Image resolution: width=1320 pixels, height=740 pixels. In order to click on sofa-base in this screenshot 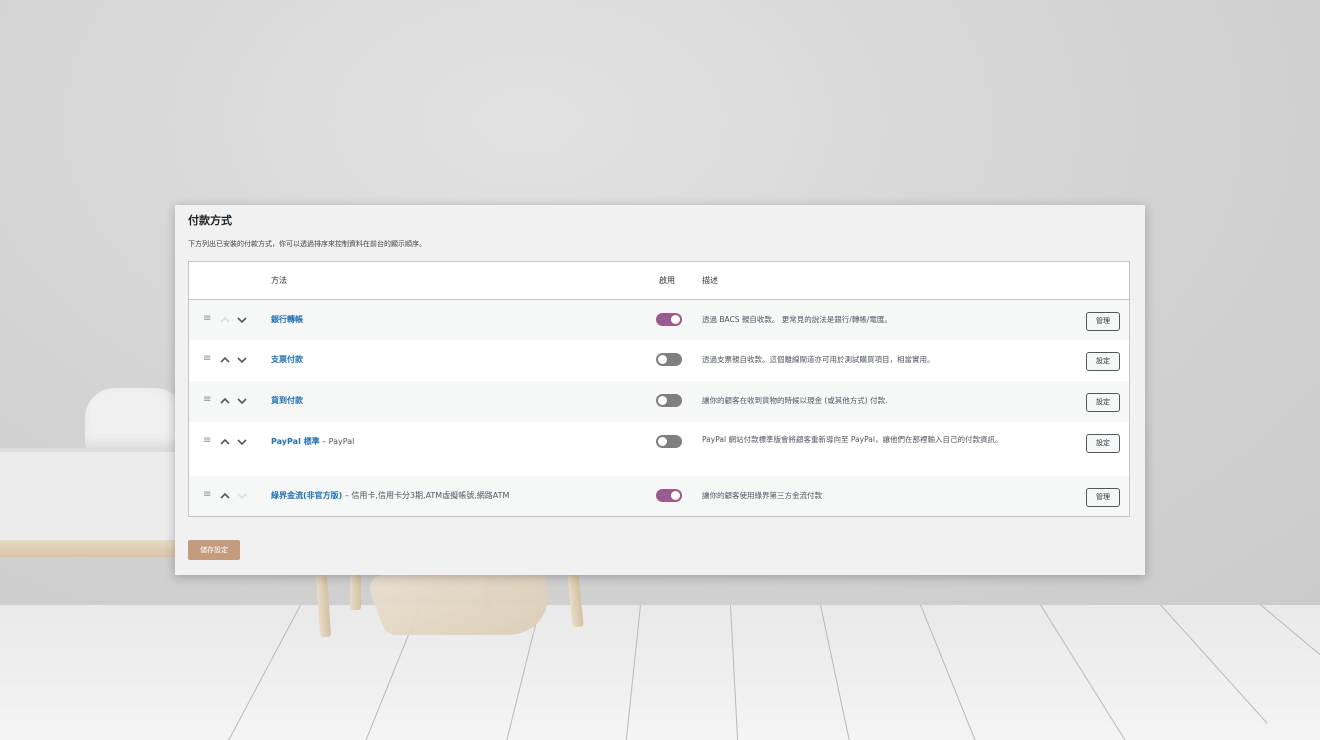, I will do `click(92, 497)`.